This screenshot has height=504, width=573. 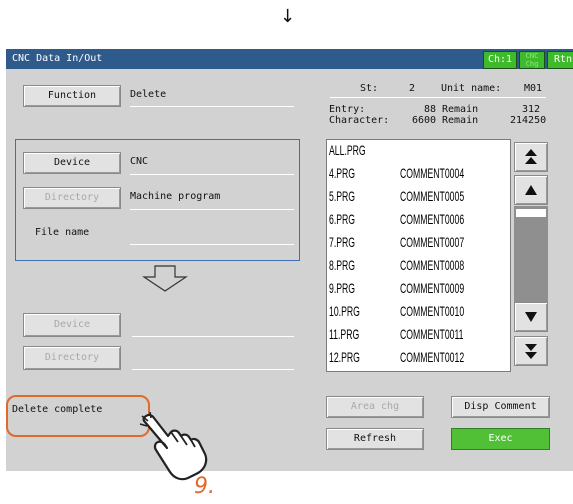 I want to click on st-value: 2, so click(x=412, y=88).